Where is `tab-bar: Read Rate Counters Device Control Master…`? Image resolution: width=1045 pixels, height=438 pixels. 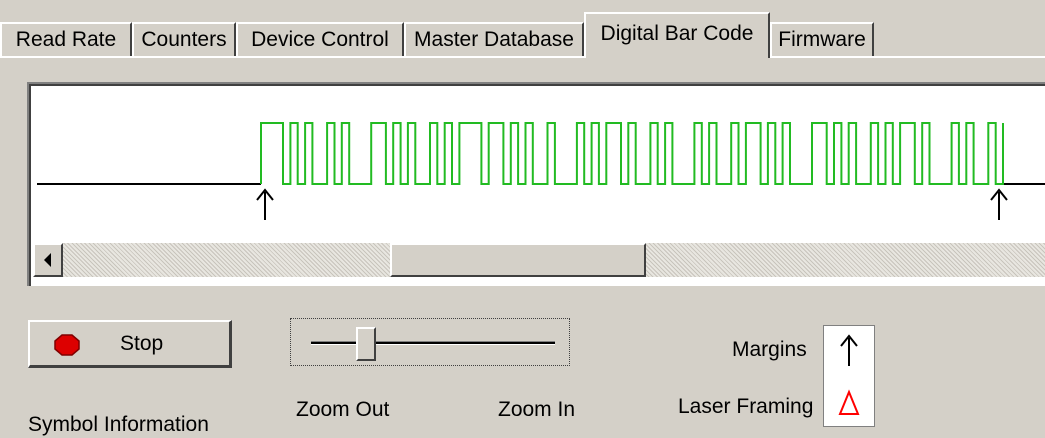 tab-bar: Read Rate Counters Device Control Master… is located at coordinates (522, 30).